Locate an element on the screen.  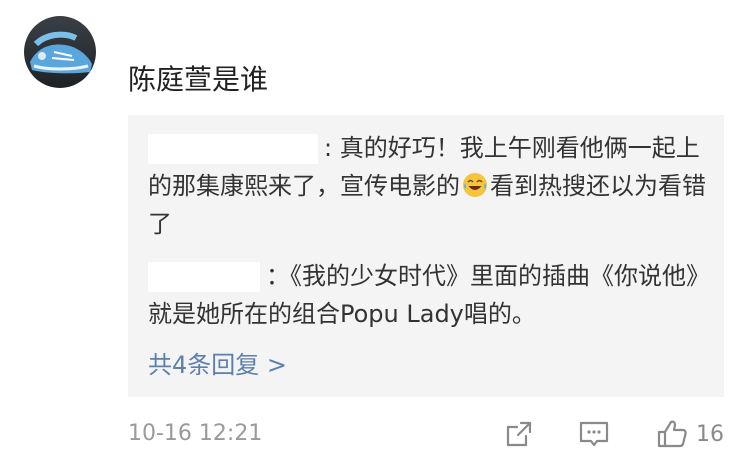
like-count: 16 is located at coordinates (710, 434).